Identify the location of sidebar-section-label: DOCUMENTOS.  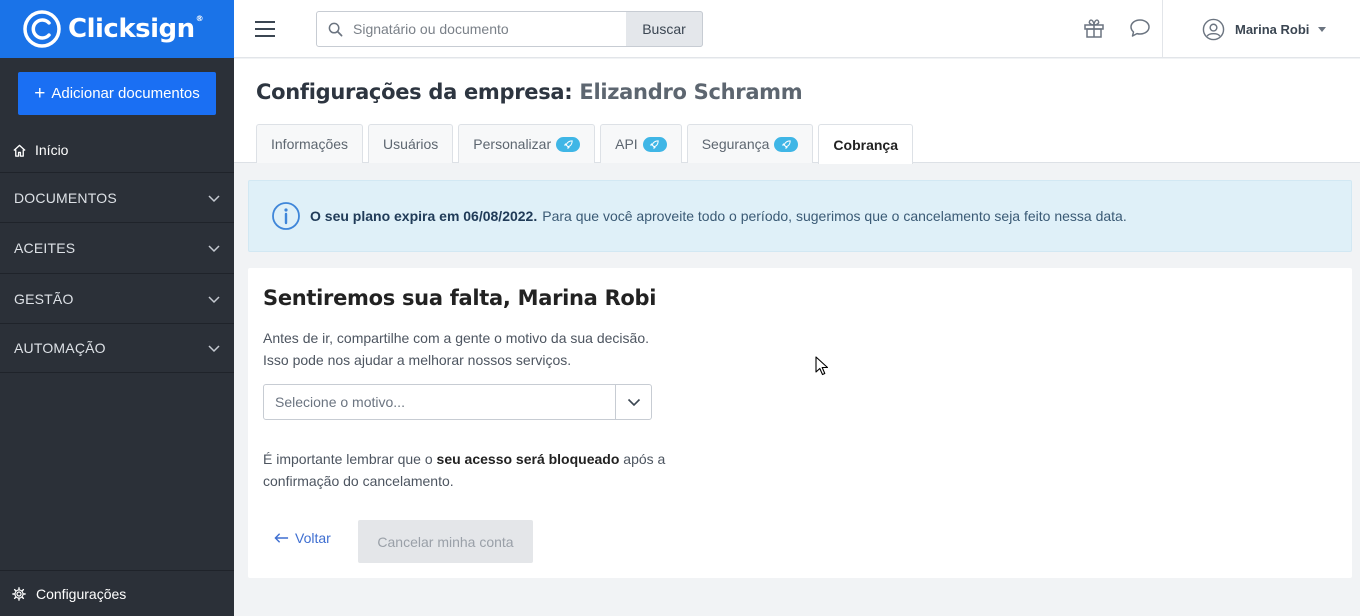
(65, 197).